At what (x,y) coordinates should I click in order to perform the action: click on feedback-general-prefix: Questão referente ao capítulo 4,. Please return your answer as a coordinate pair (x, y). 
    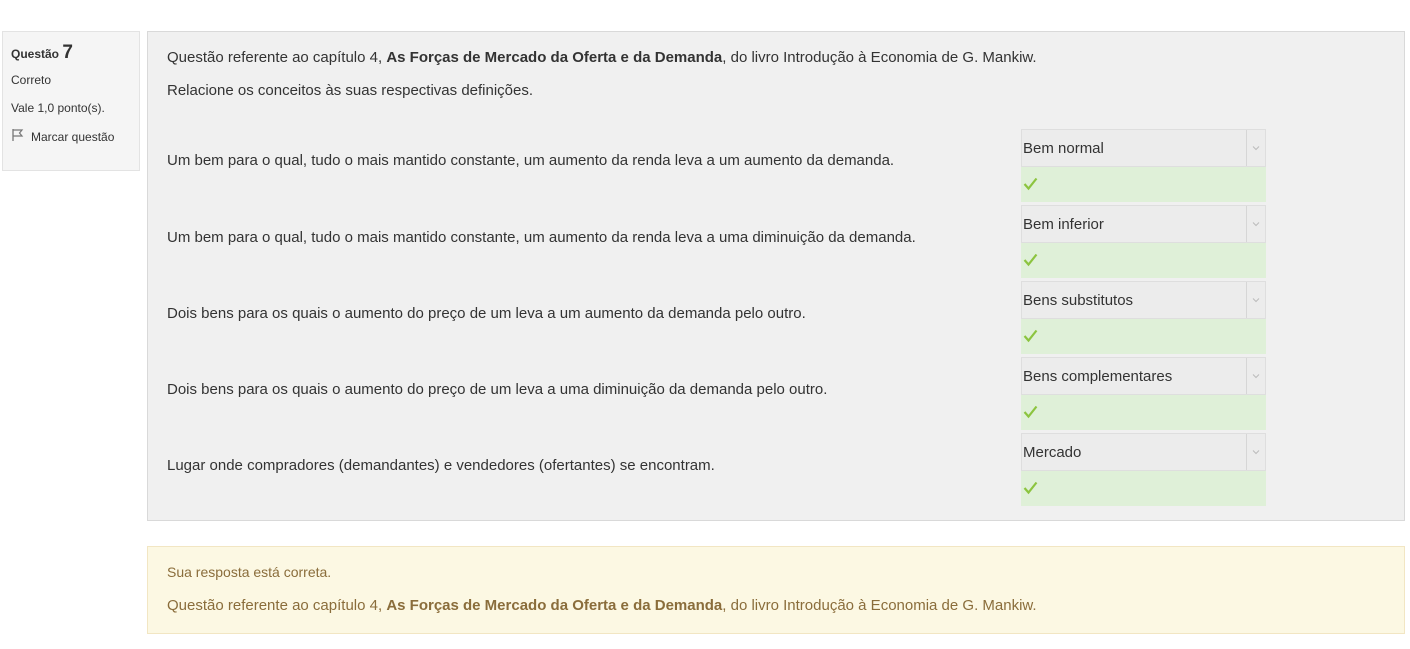
    Looking at the image, I should click on (277, 605).